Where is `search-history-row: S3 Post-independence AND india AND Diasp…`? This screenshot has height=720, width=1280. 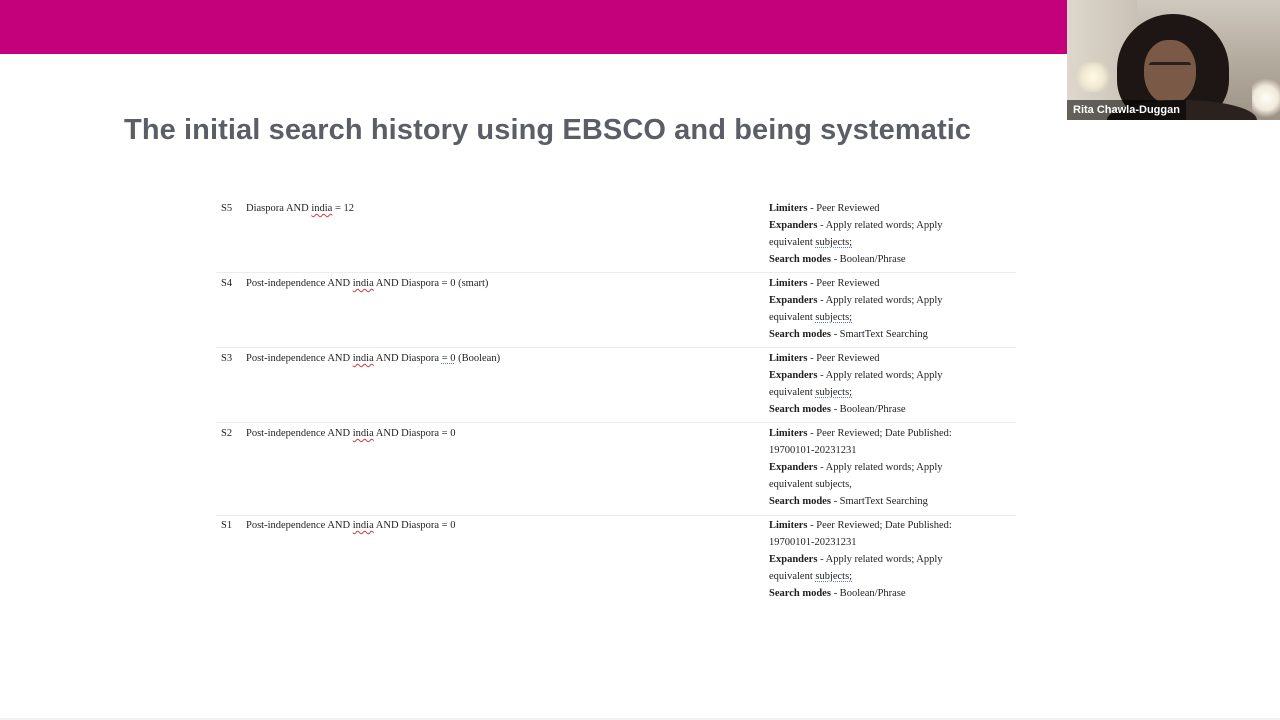
search-history-row: S3 Post-independence AND india AND Diasp… is located at coordinates (616, 386).